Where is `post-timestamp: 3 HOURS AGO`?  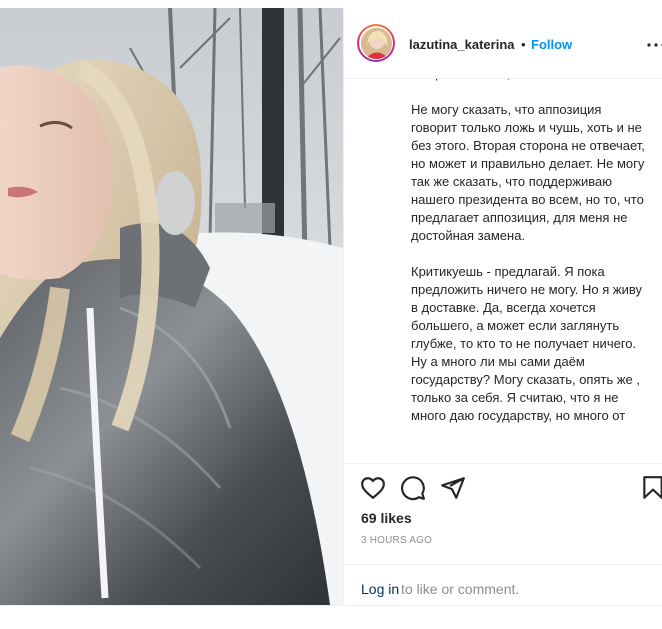 post-timestamp: 3 HOURS AGO is located at coordinates (396, 540).